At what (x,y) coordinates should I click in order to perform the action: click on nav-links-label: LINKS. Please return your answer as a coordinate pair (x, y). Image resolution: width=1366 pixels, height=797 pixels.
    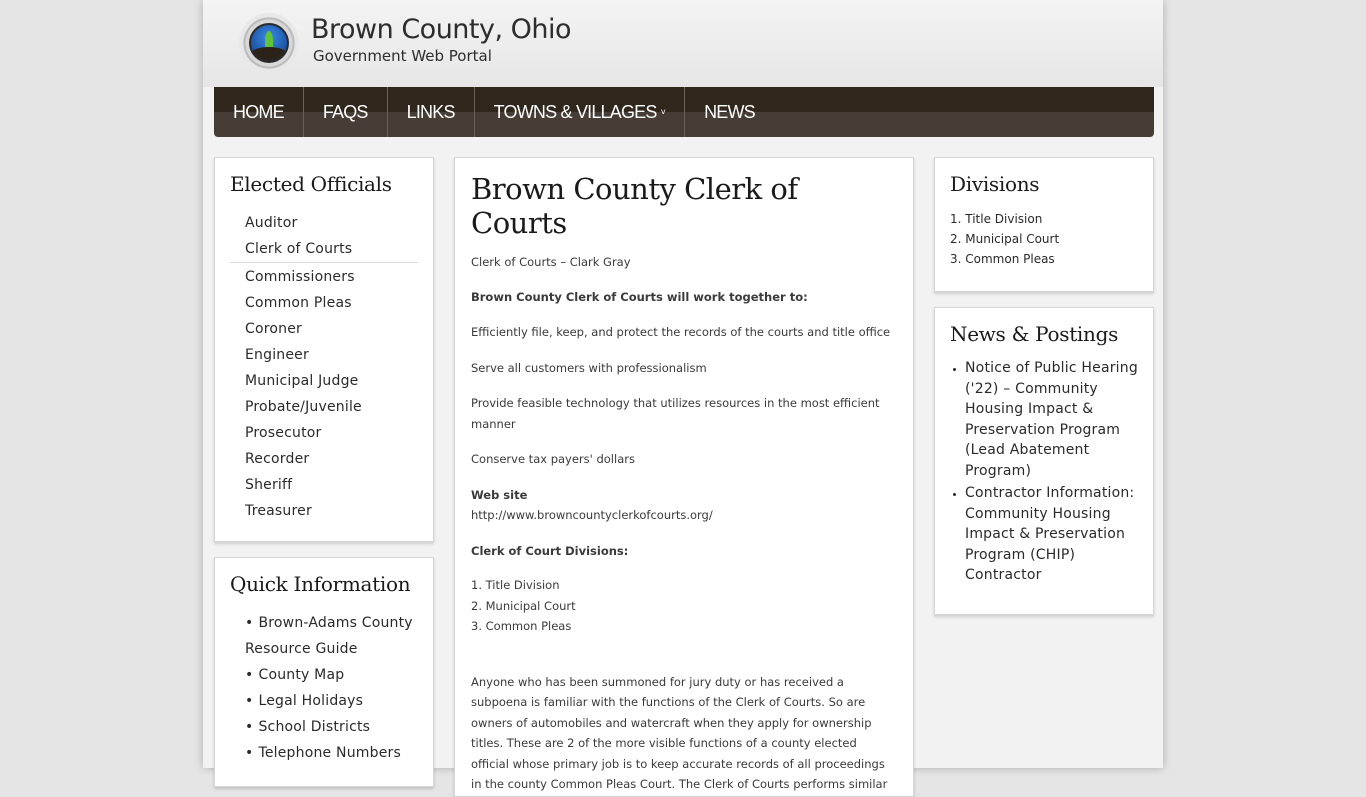
    Looking at the image, I should click on (431, 111).